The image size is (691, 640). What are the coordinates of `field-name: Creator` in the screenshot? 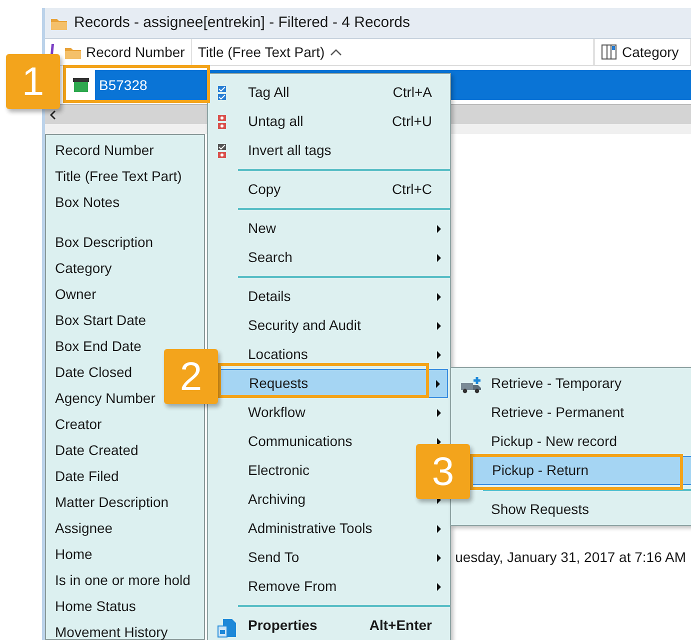 It's located at (78, 424).